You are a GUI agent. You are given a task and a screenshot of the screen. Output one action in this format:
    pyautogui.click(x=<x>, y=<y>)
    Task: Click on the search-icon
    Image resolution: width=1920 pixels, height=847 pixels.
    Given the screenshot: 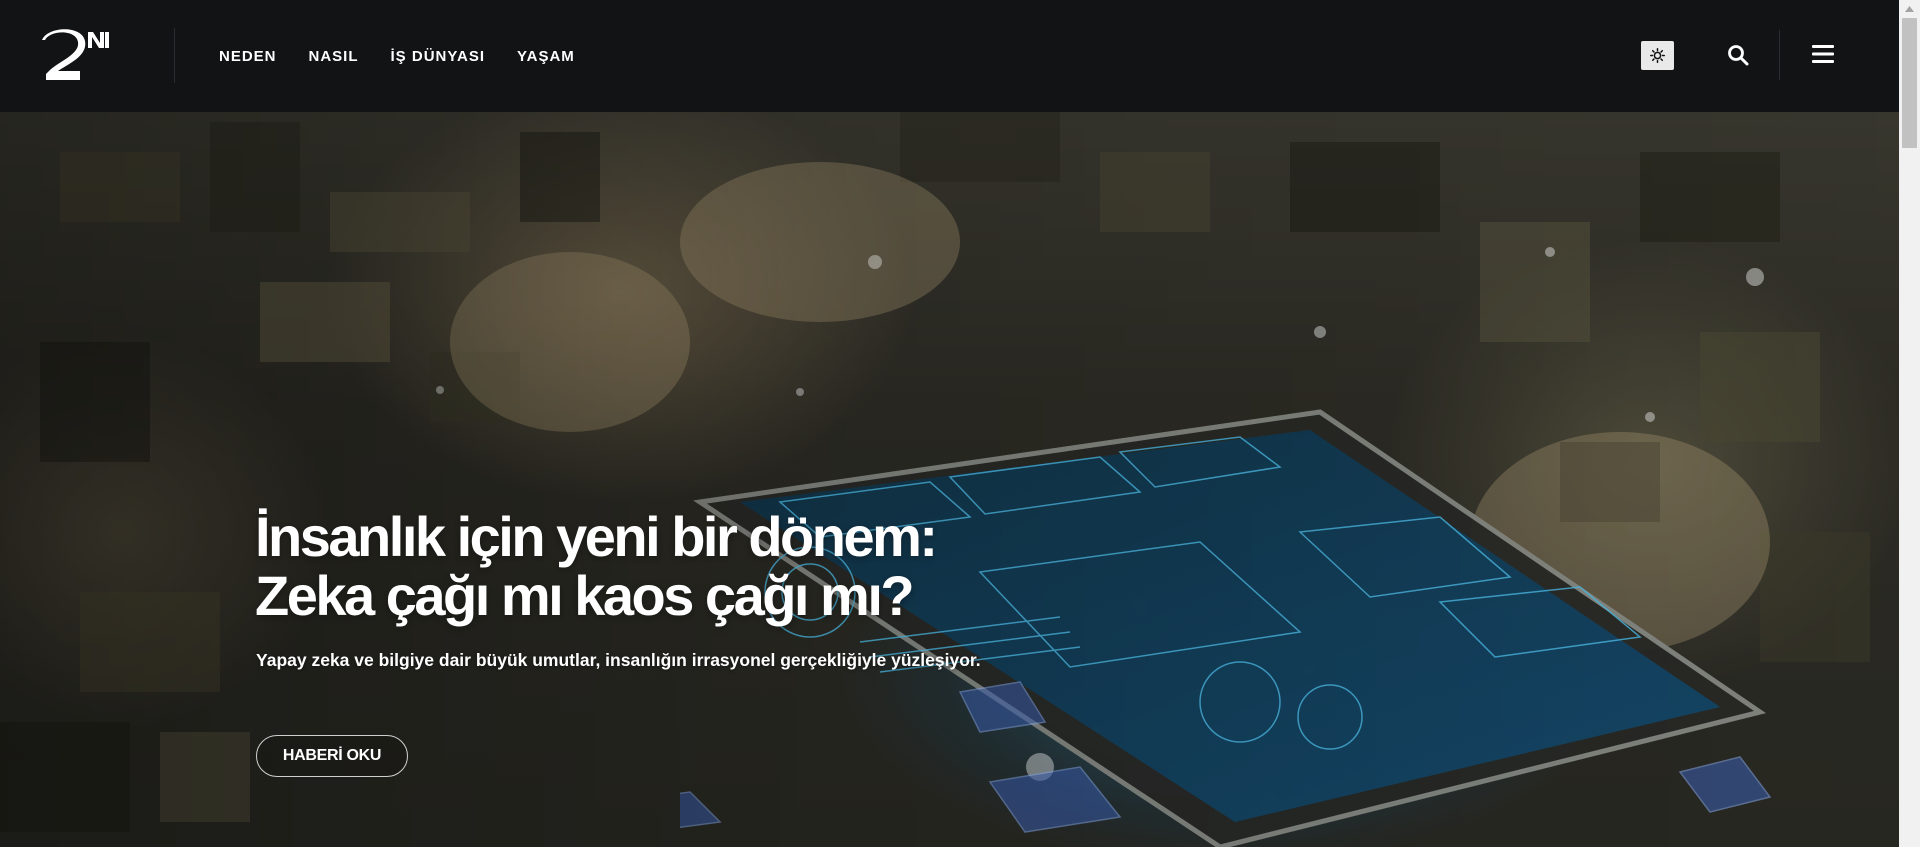 What is the action you would take?
    pyautogui.click(x=1738, y=55)
    